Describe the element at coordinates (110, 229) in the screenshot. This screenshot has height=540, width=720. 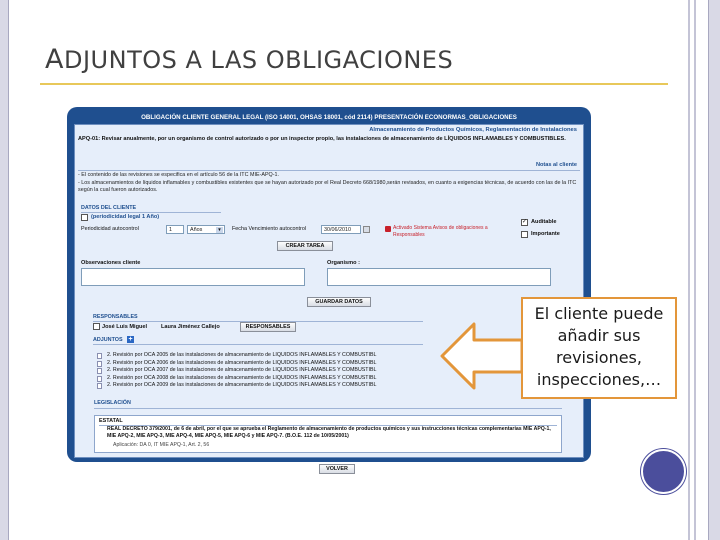
I see `periodicity-label: Periodicidad autocontrol` at that location.